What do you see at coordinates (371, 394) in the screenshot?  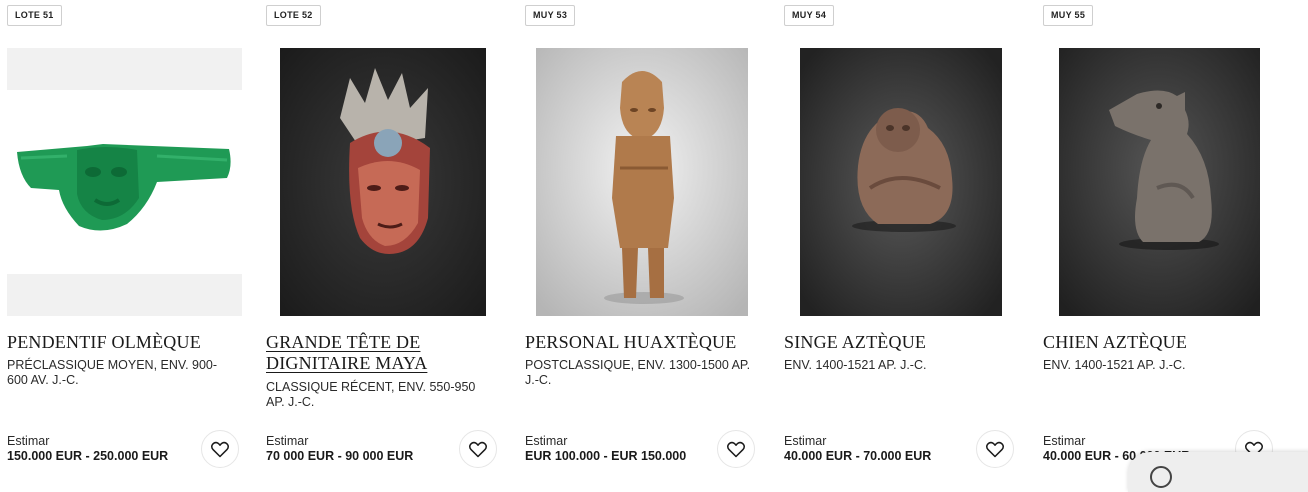 I see `lot-subtitle: CLASSIQUE RÉCENT, ENV. 550-950 AP. J.-C.` at bounding box center [371, 394].